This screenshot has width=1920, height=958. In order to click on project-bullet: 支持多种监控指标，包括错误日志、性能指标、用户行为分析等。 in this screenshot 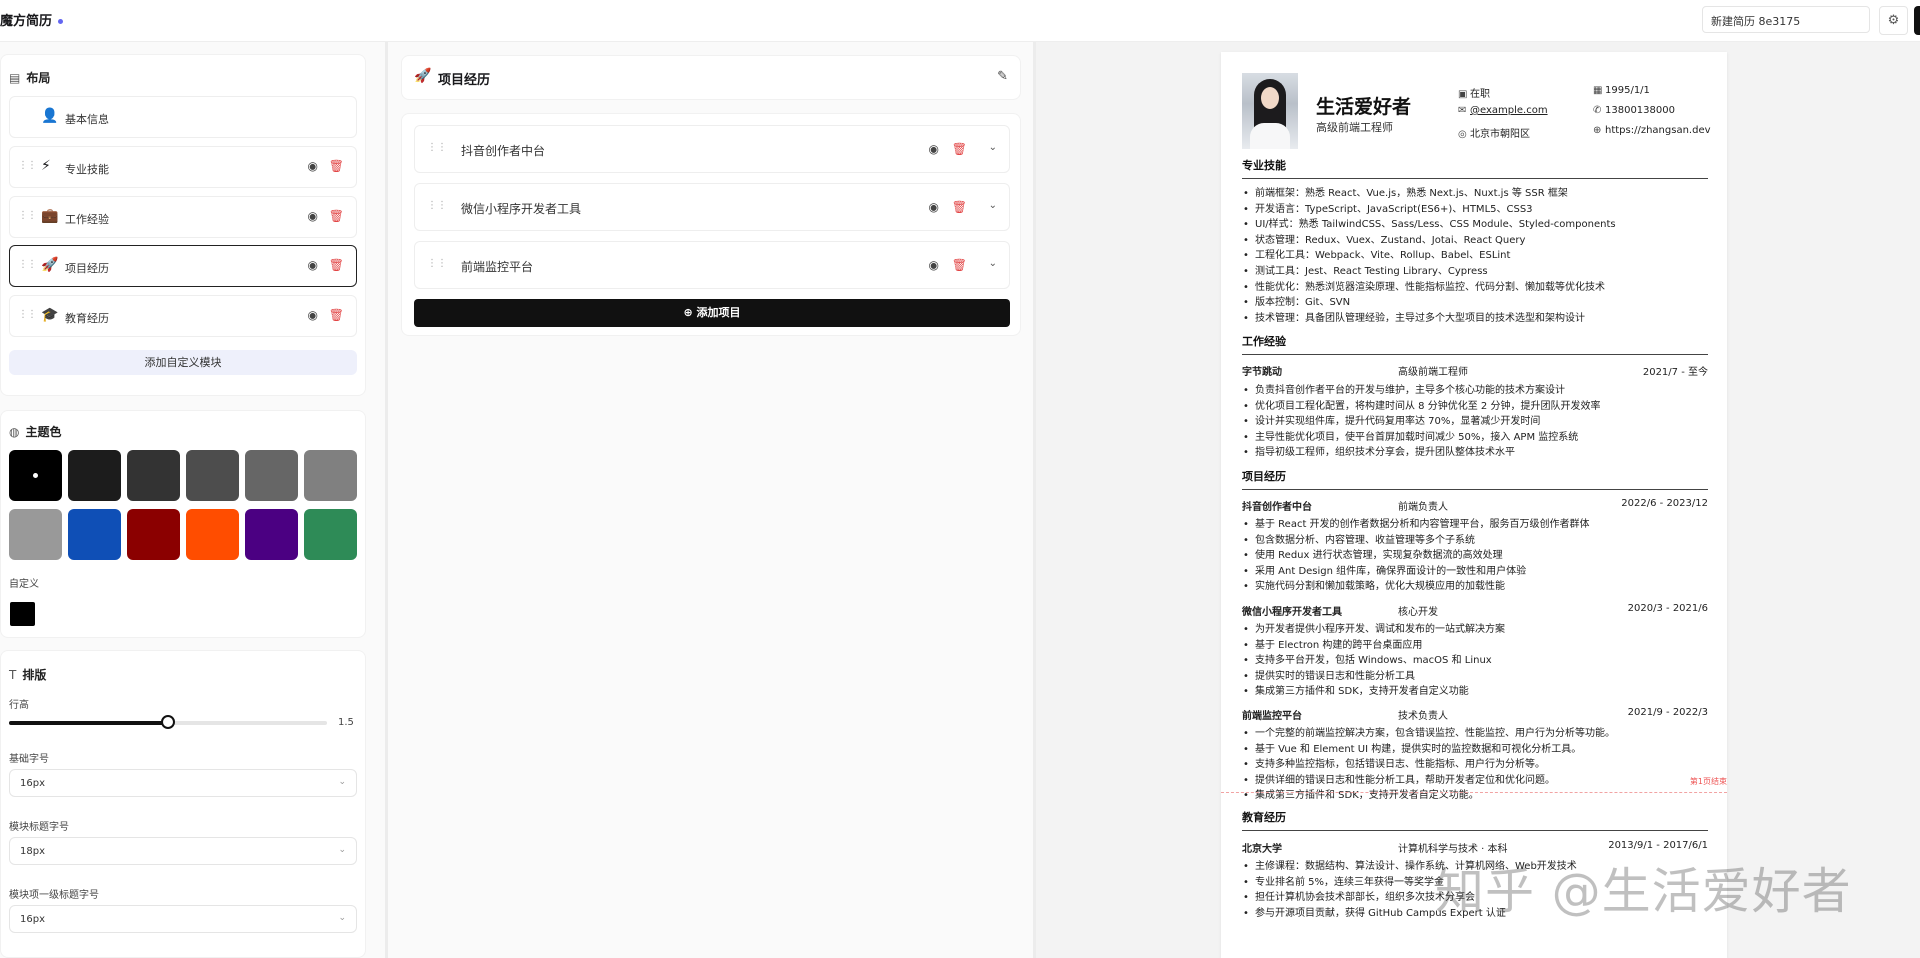, I will do `click(1475, 765)`.